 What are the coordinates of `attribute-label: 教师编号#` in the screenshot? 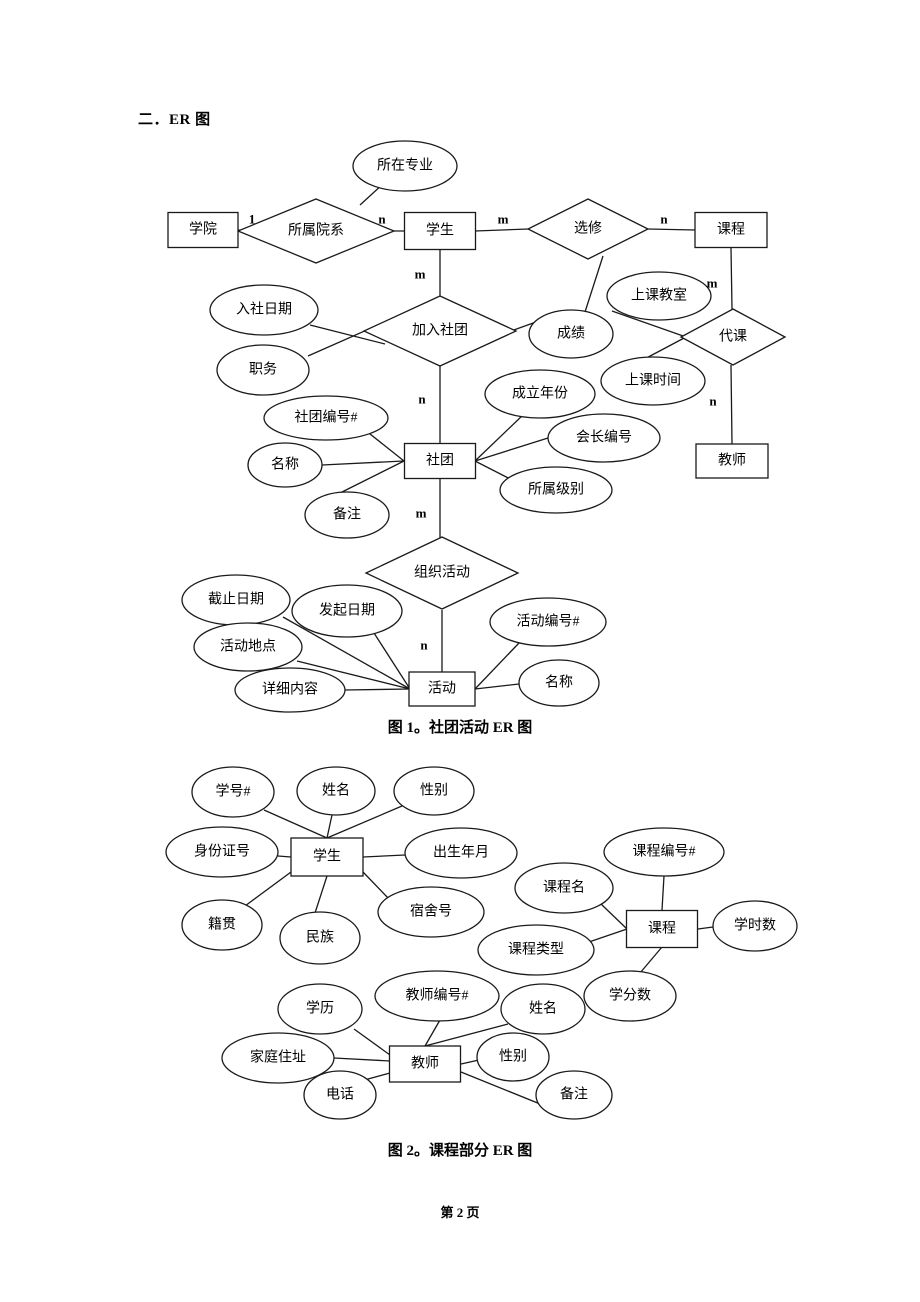 It's located at (437, 996).